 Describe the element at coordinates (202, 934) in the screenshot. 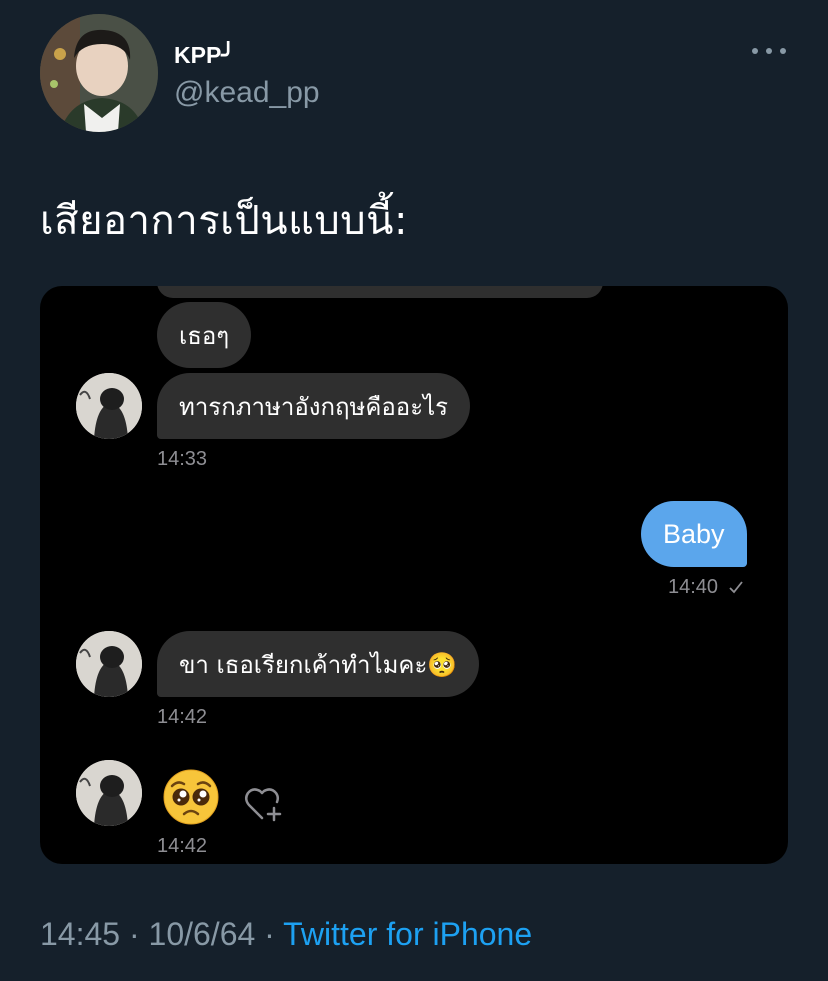

I see `tweet-date: 10/6/64` at that location.